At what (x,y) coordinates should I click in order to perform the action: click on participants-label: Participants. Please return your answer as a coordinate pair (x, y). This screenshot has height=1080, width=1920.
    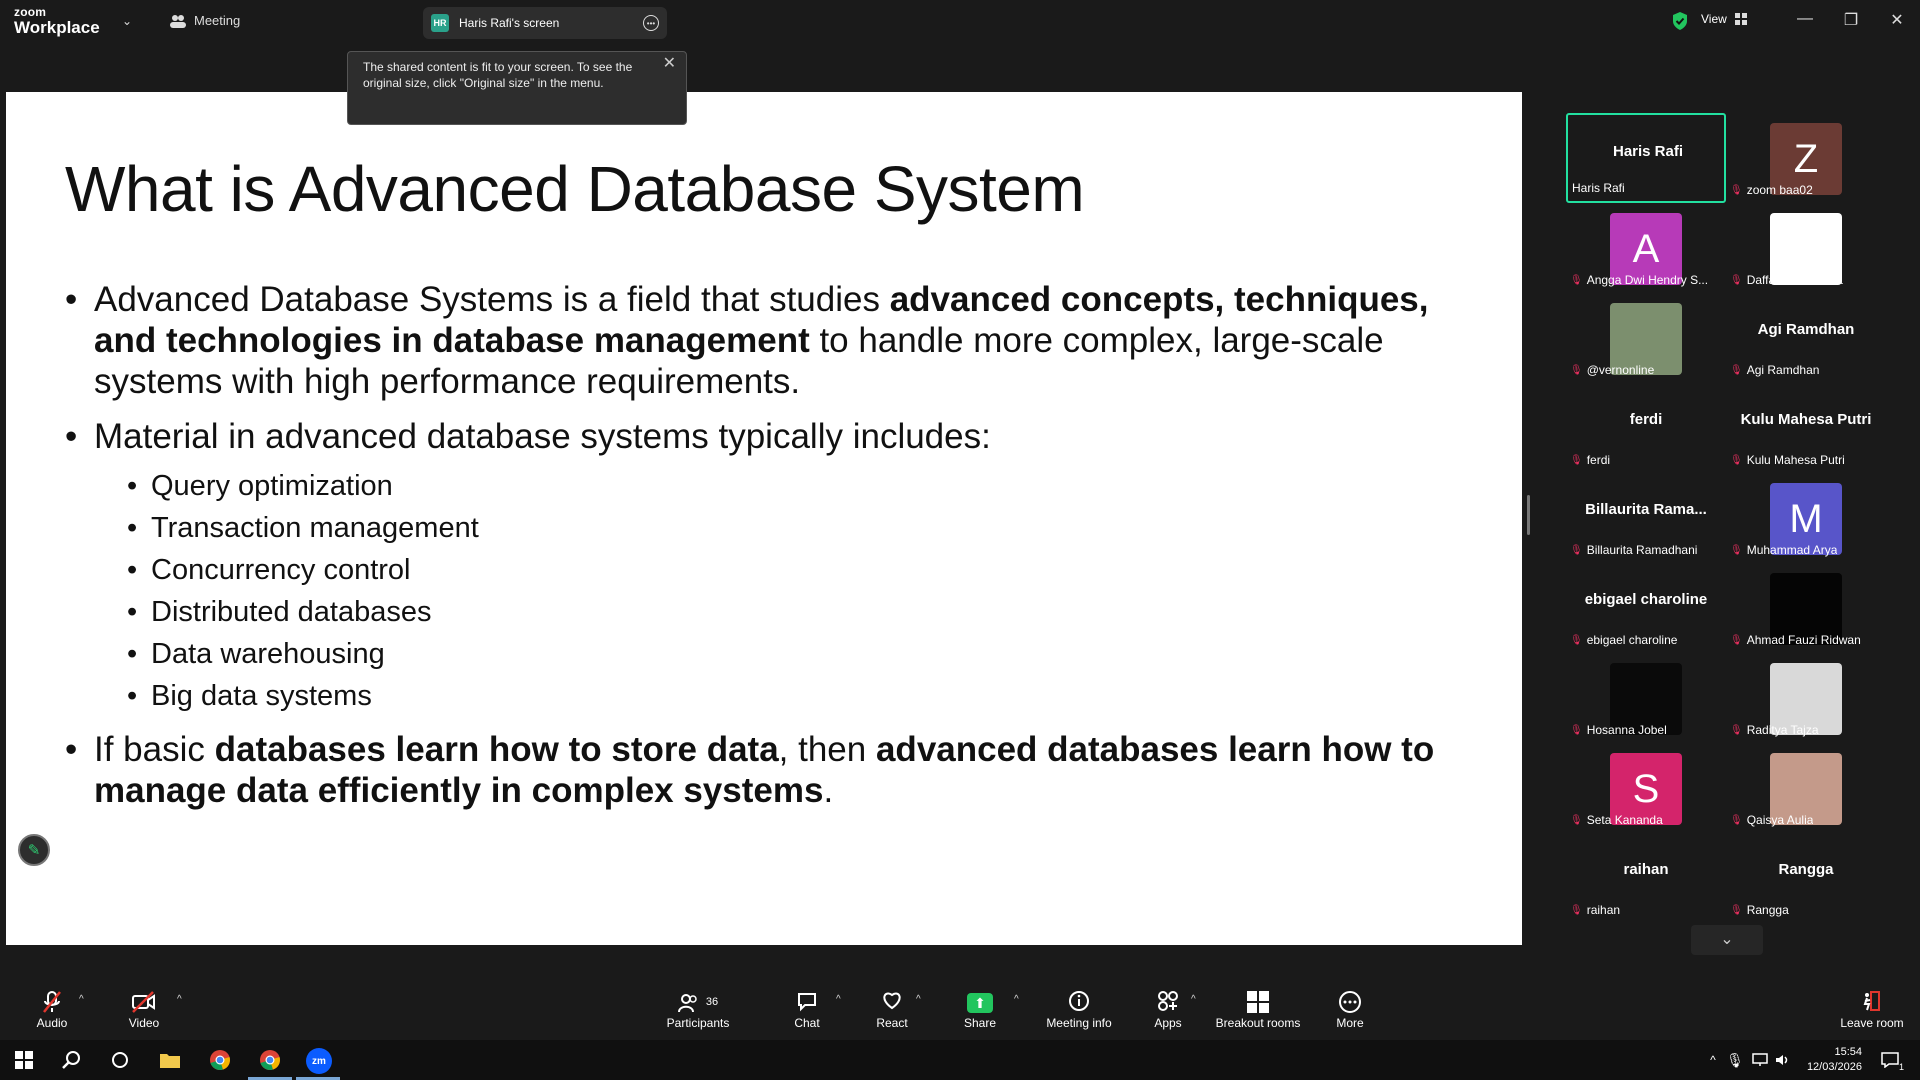
    Looking at the image, I should click on (698, 1023).